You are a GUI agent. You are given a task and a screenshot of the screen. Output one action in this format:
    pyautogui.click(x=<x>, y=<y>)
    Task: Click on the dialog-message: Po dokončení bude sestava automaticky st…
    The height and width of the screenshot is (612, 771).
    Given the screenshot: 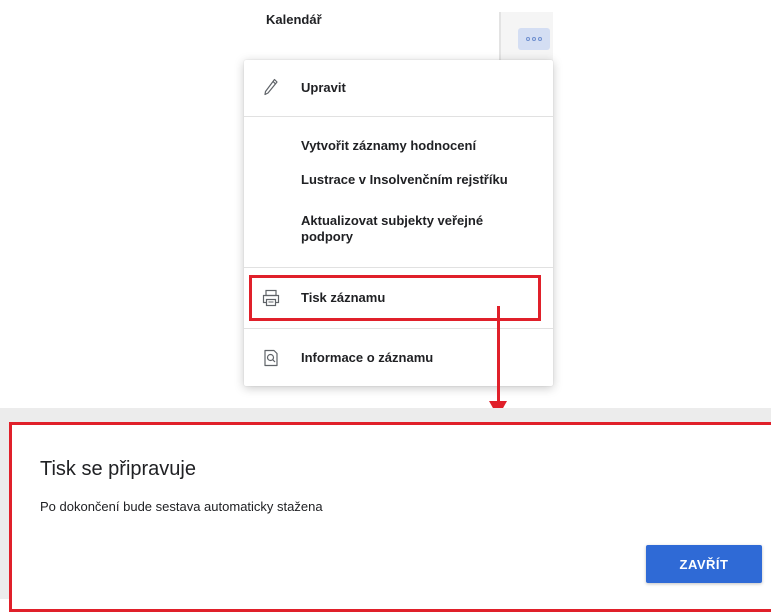 What is the action you would take?
    pyautogui.click(x=181, y=506)
    